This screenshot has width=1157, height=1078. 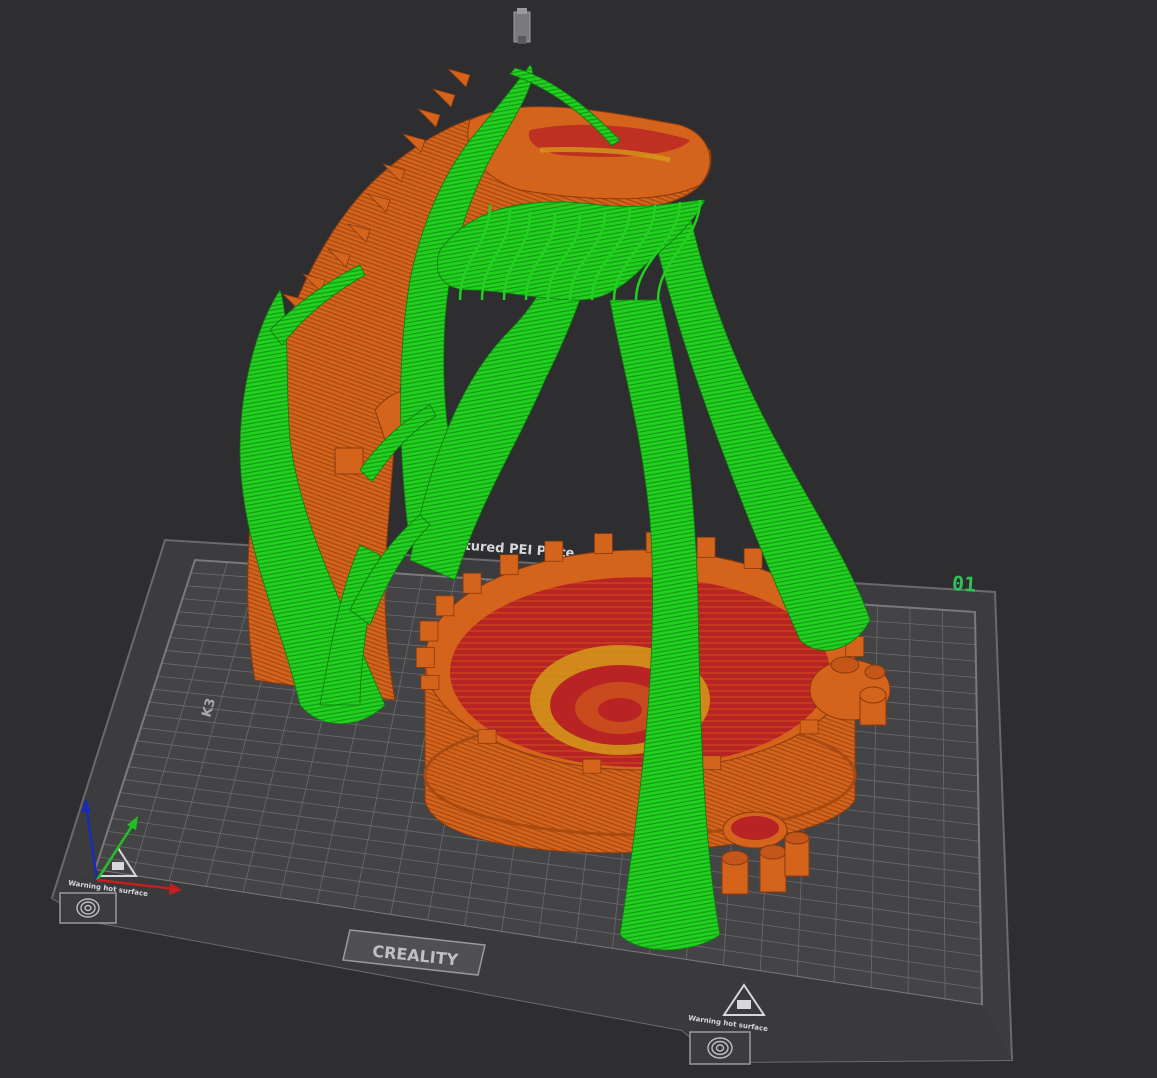 I want to click on dragon-hand, so click(x=349, y=461).